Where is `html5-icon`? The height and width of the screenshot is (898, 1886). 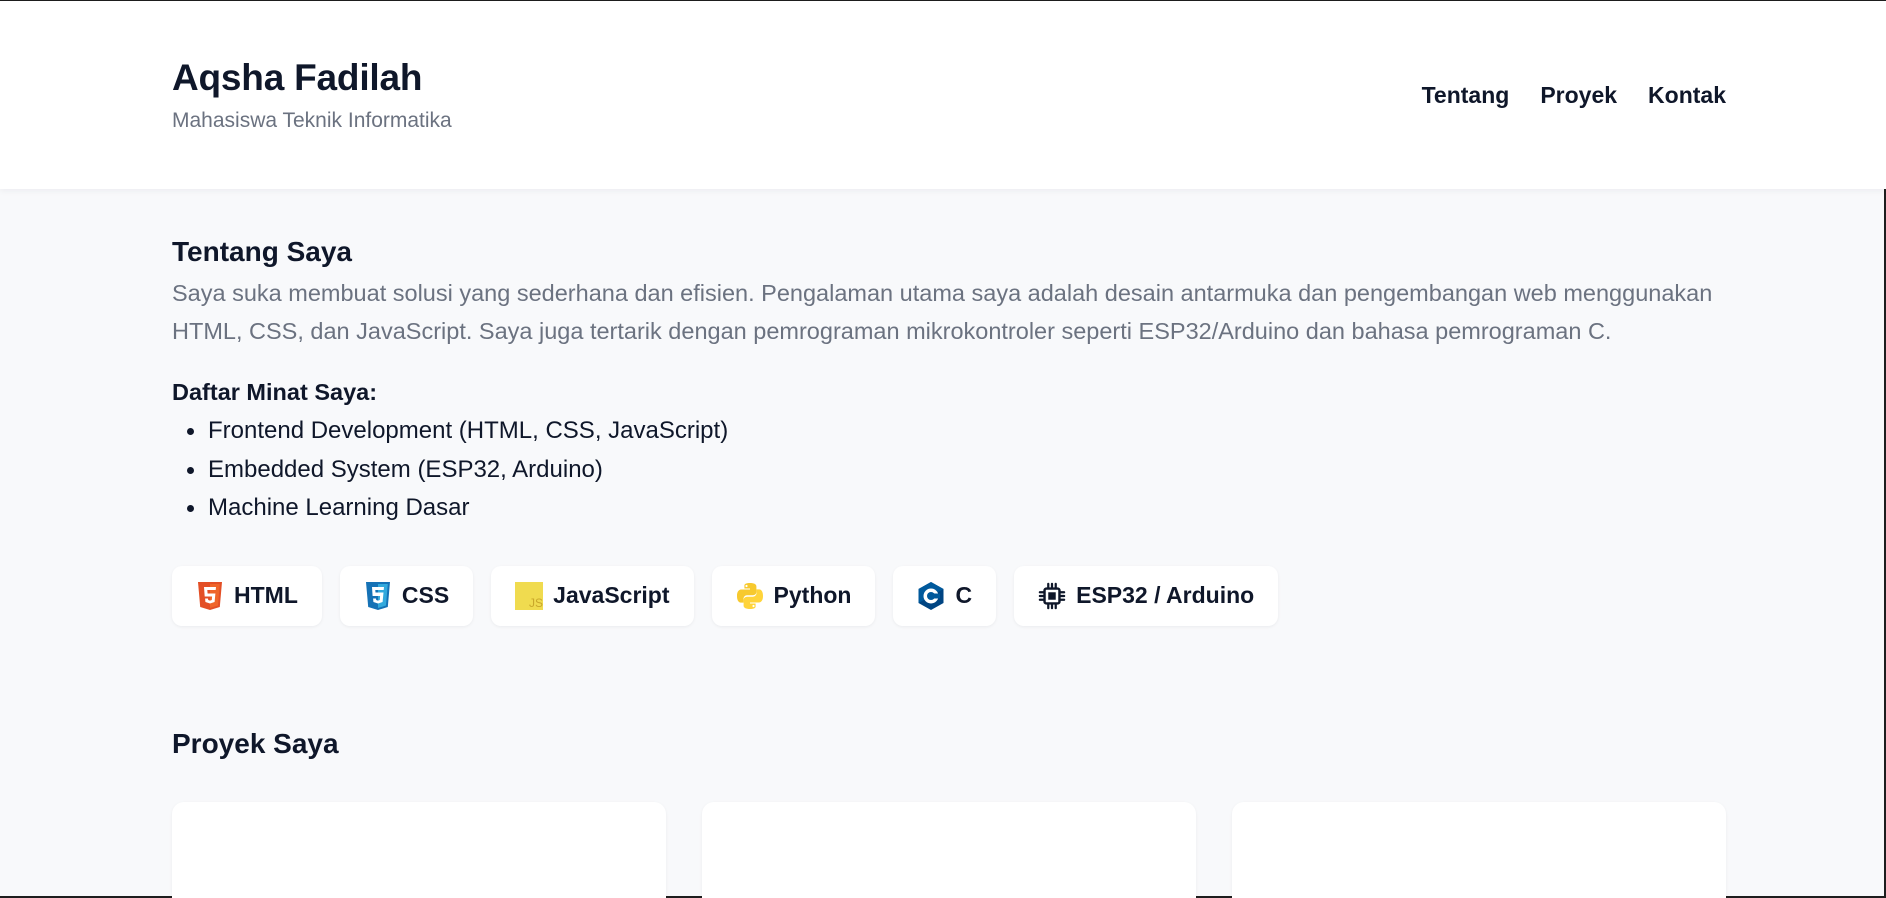 html5-icon is located at coordinates (210, 596).